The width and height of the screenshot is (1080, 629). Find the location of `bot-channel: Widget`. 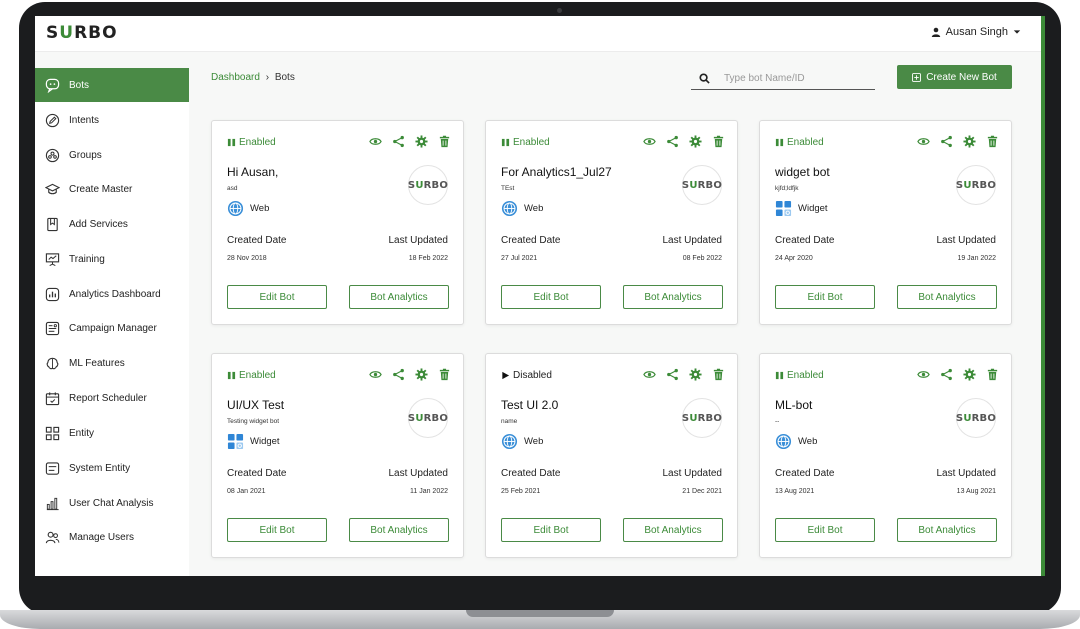

bot-channel: Widget is located at coordinates (801, 208).